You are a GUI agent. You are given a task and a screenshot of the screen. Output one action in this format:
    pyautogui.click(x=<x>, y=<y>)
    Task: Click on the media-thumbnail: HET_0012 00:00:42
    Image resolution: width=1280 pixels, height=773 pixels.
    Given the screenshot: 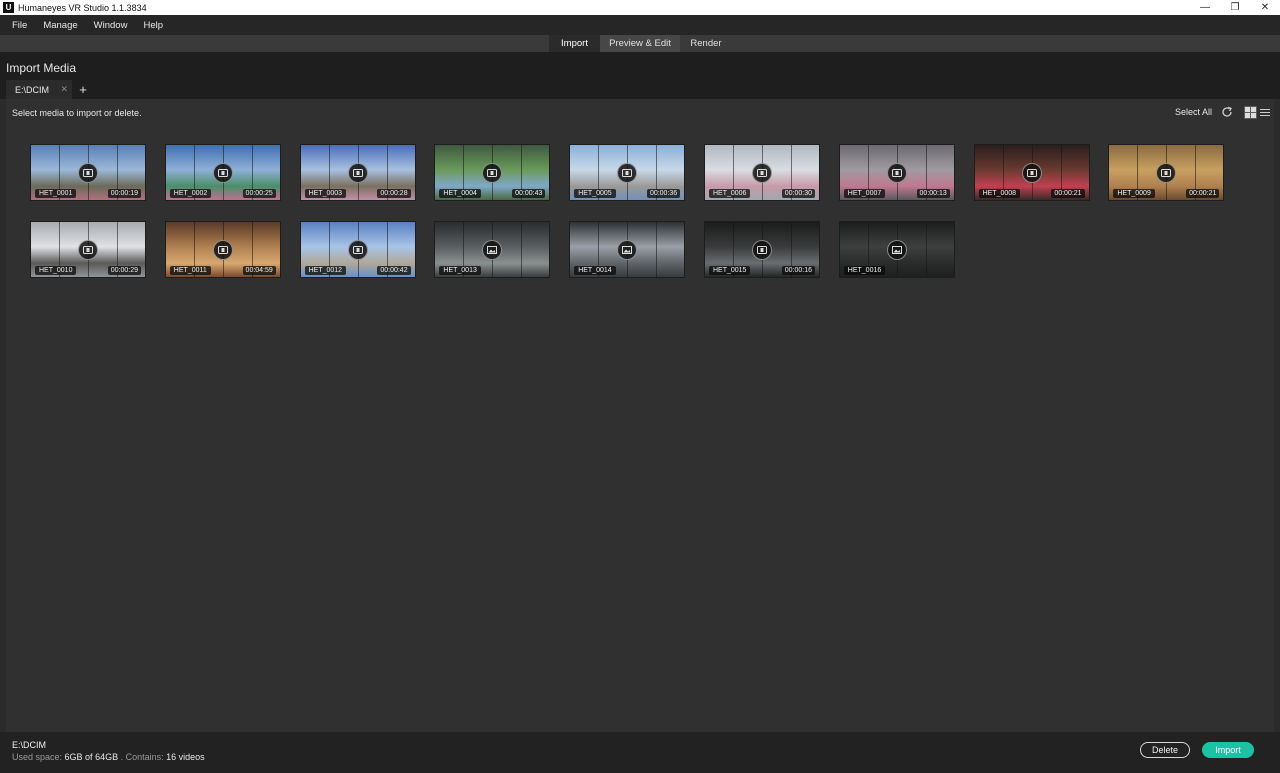 What is the action you would take?
    pyautogui.click(x=357, y=249)
    